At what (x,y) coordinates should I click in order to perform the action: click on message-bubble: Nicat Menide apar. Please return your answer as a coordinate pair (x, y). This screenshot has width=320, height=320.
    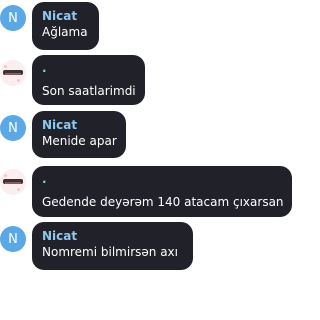
    Looking at the image, I should click on (79, 134).